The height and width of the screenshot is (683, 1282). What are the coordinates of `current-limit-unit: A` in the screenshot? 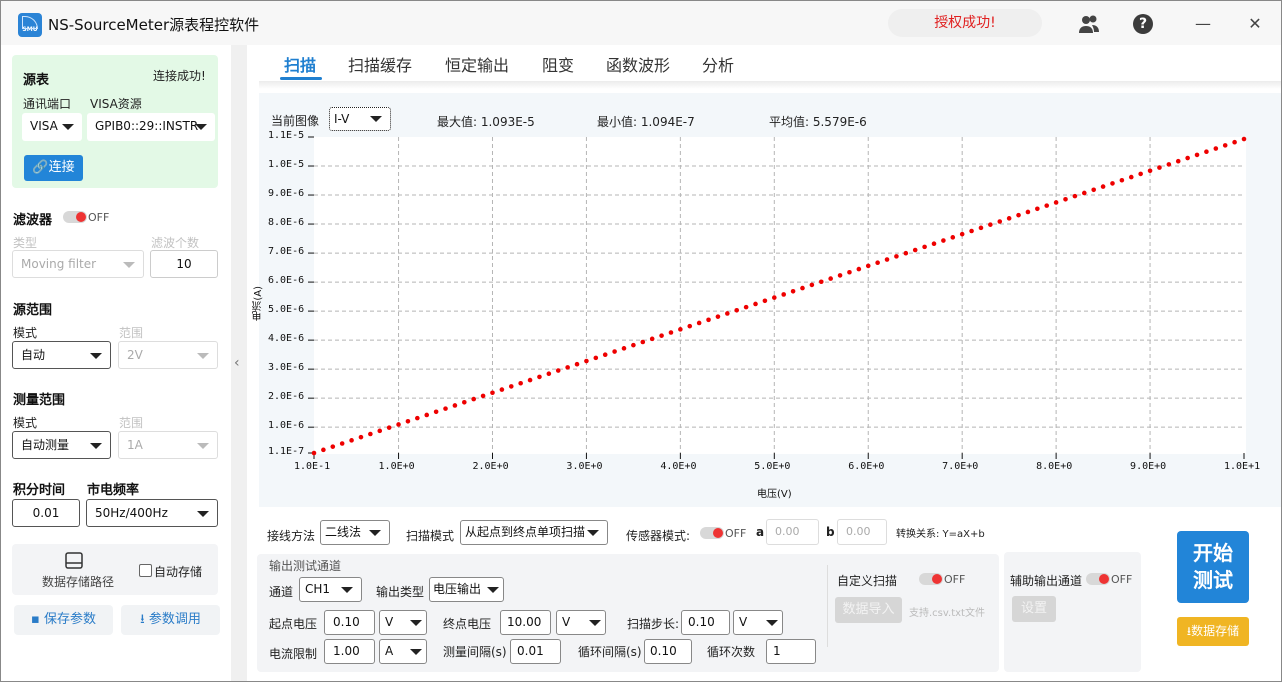 It's located at (389, 651).